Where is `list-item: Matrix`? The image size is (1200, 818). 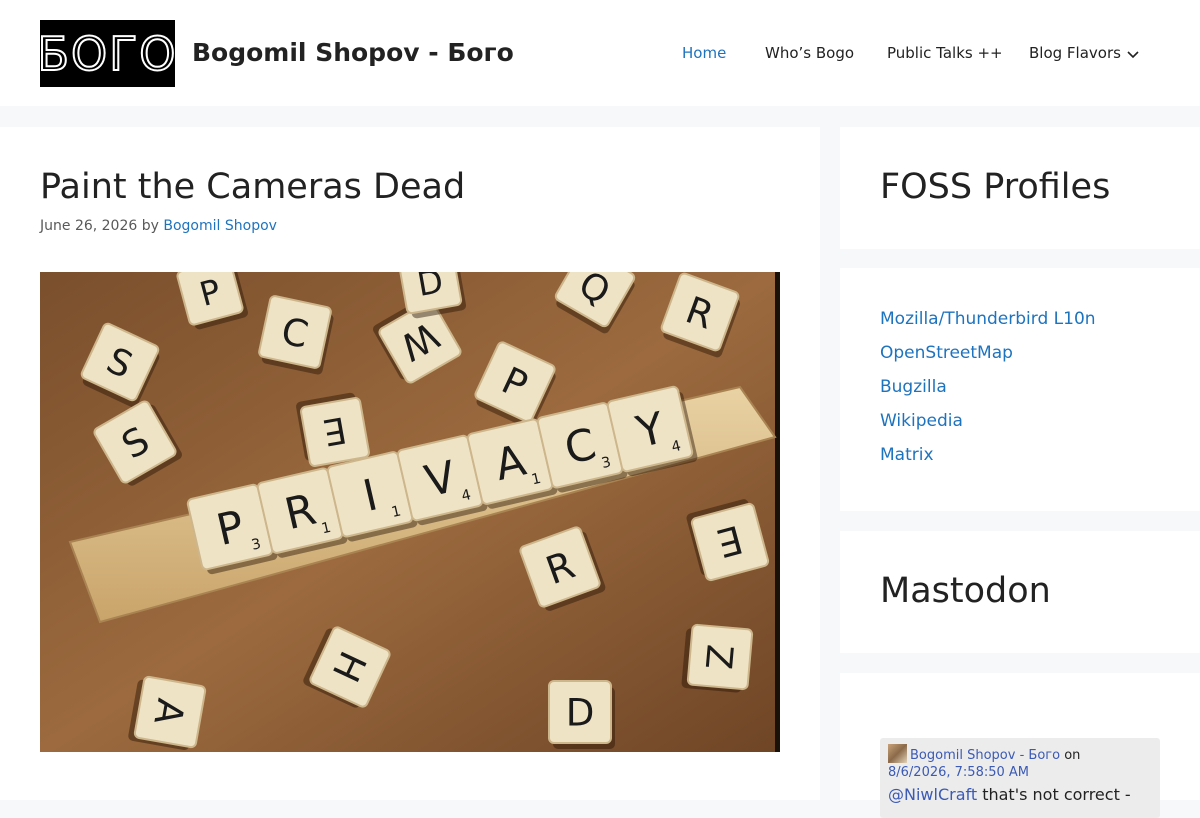
list-item: Matrix is located at coordinates (988, 462).